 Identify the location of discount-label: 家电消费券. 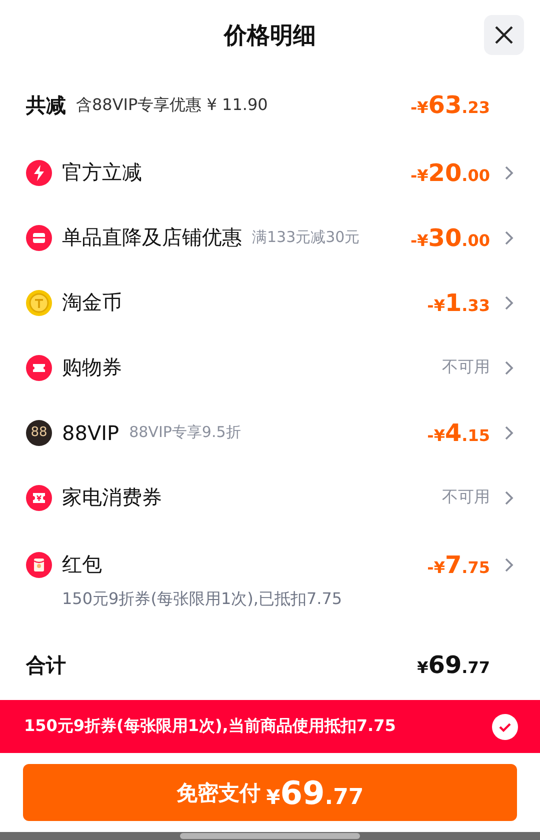
(112, 497).